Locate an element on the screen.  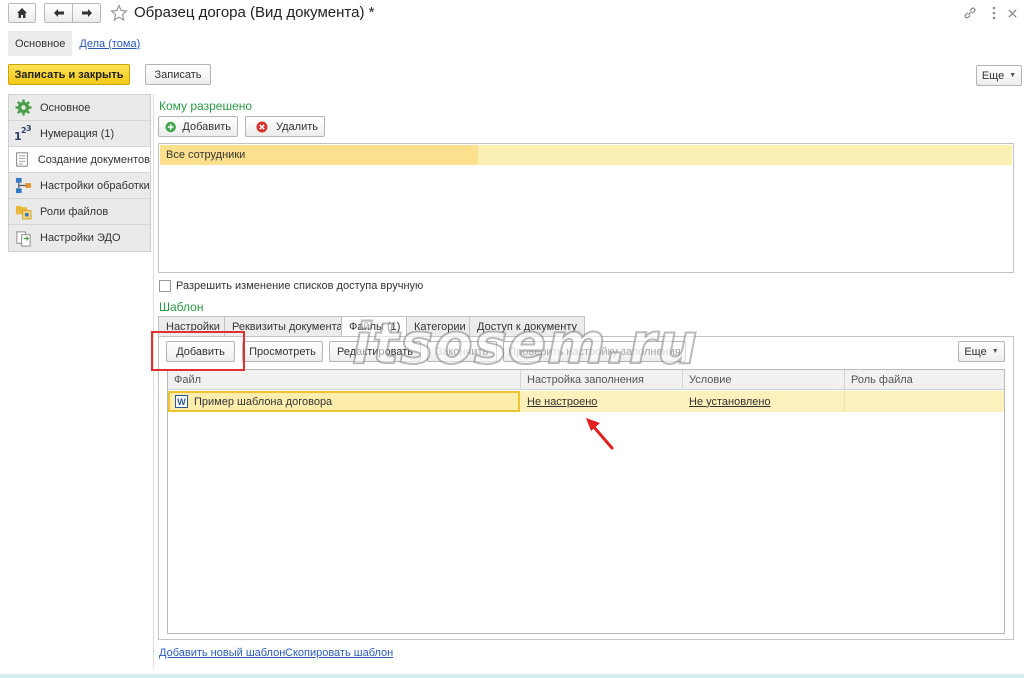
list-item: Все сотрудники is located at coordinates (586, 155).